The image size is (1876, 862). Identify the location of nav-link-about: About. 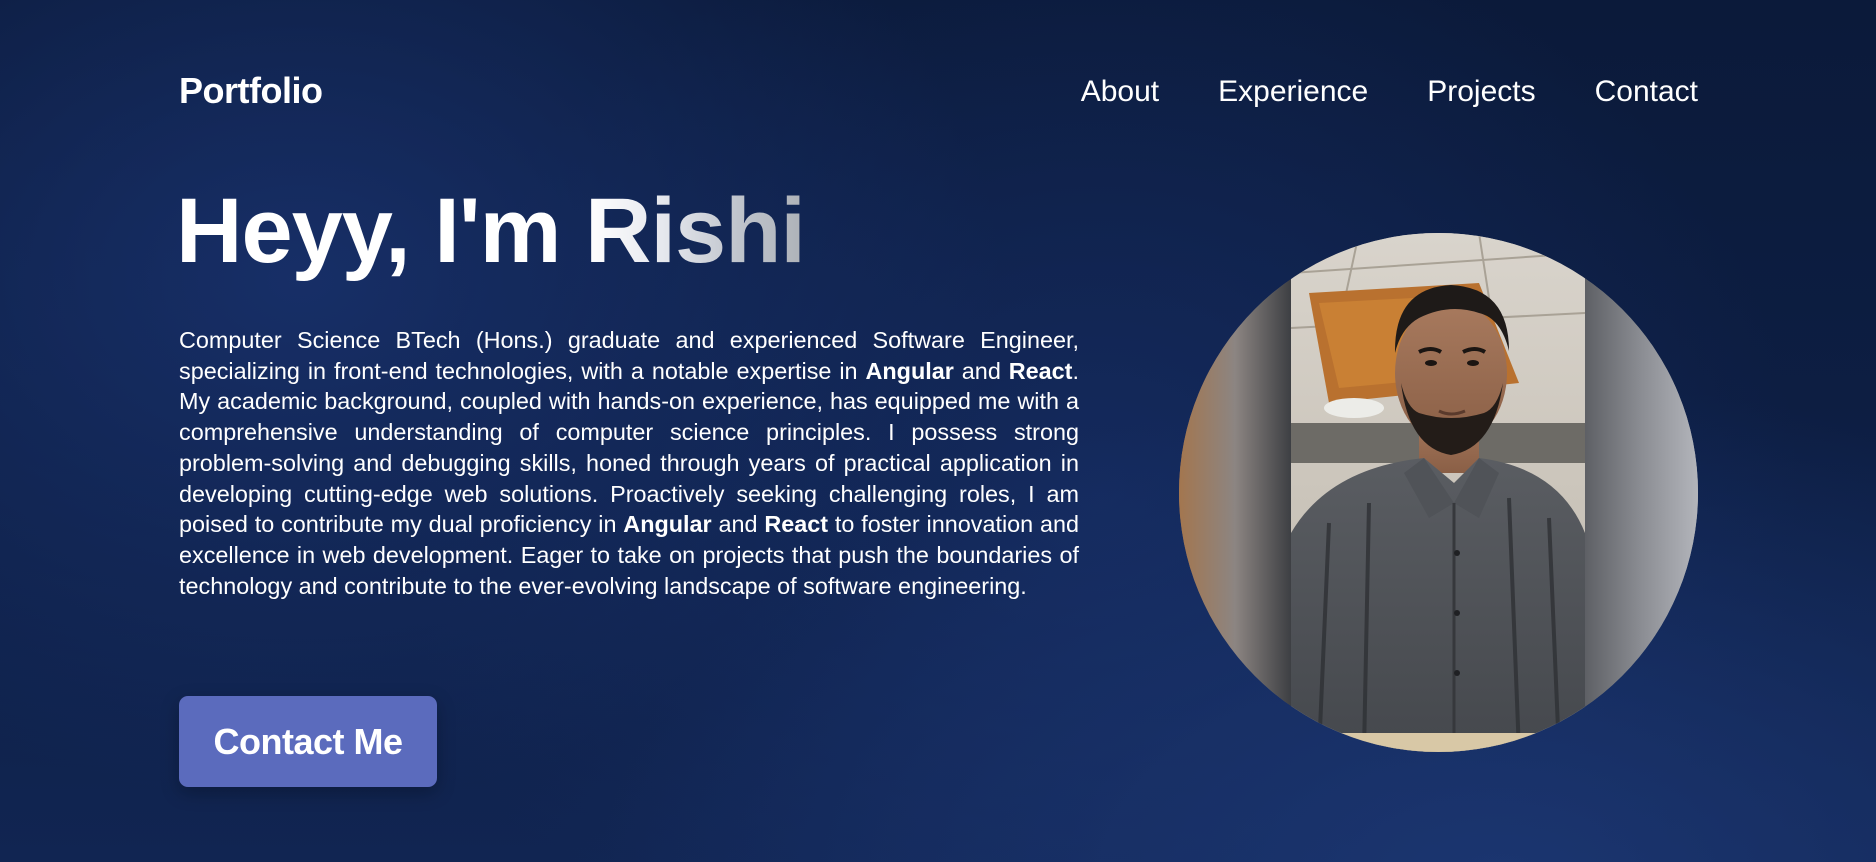
(1120, 92).